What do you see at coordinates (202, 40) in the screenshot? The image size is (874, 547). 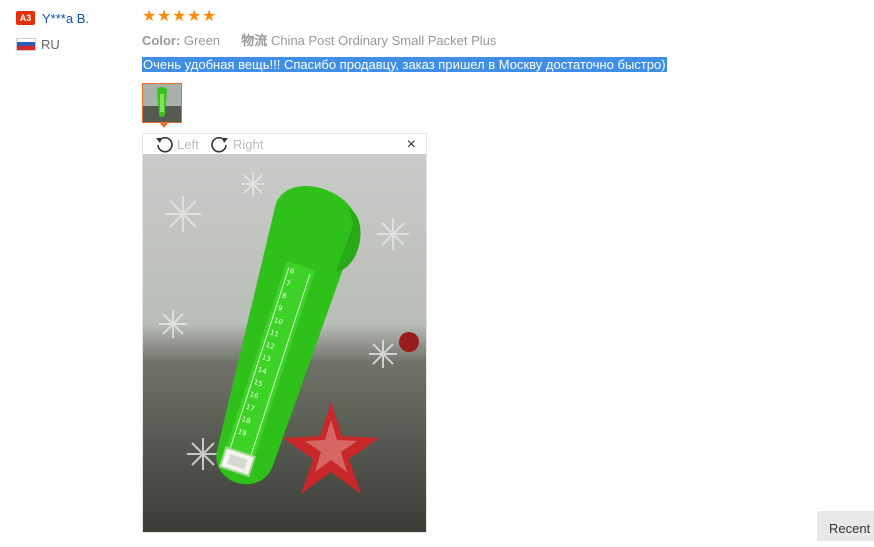 I see `color-value: Green` at bounding box center [202, 40].